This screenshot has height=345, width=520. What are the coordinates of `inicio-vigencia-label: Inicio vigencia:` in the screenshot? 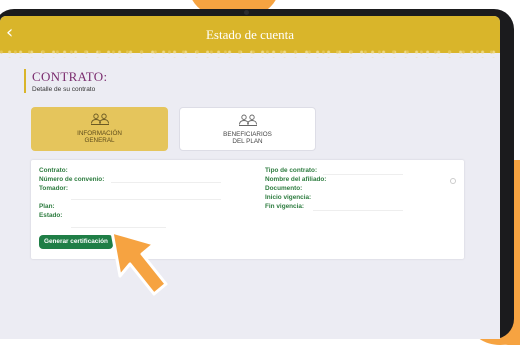 It's located at (288, 197).